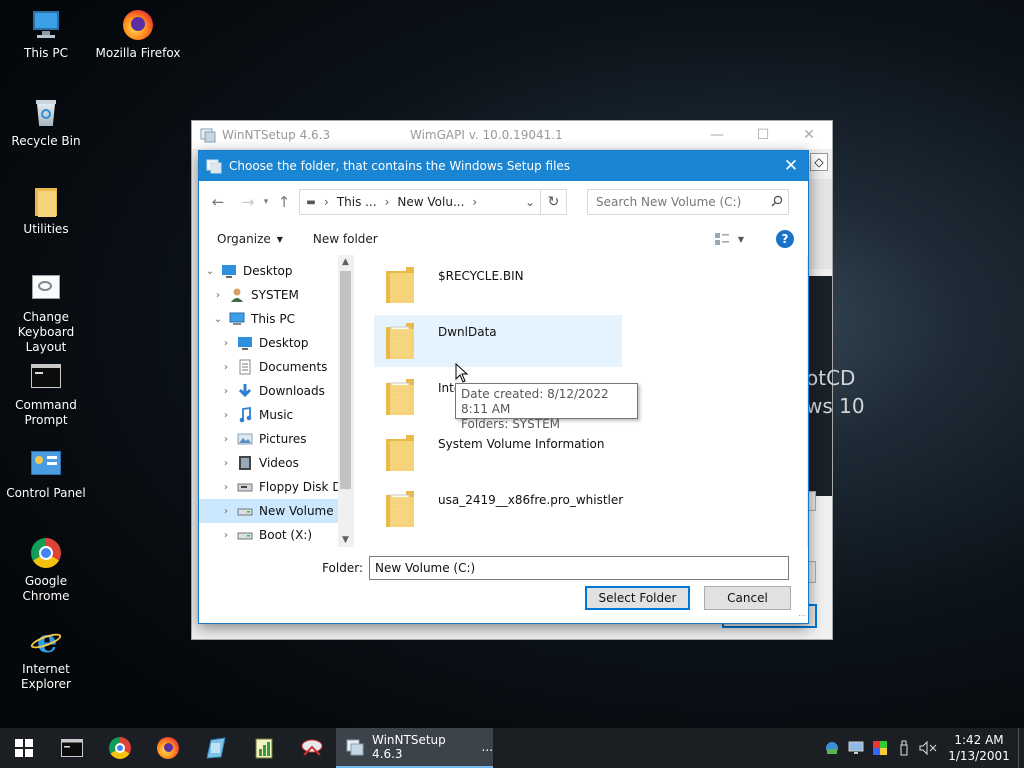 This screenshot has width=1024, height=768. Describe the element at coordinates (245, 343) in the screenshot. I see `desktop-icon` at that location.